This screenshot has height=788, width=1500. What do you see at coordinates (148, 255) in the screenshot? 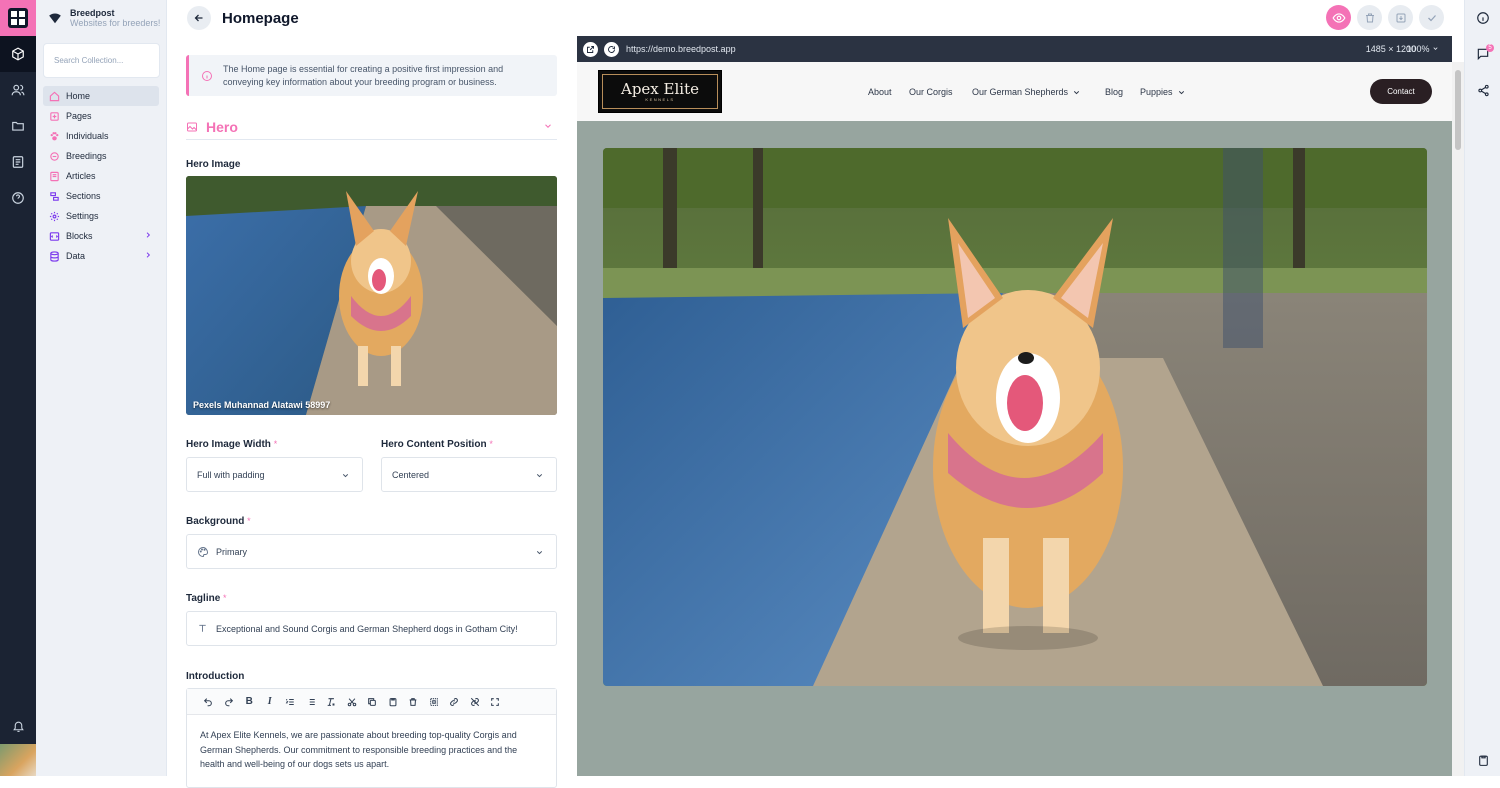
I see `chevron-right-icon` at bounding box center [148, 255].